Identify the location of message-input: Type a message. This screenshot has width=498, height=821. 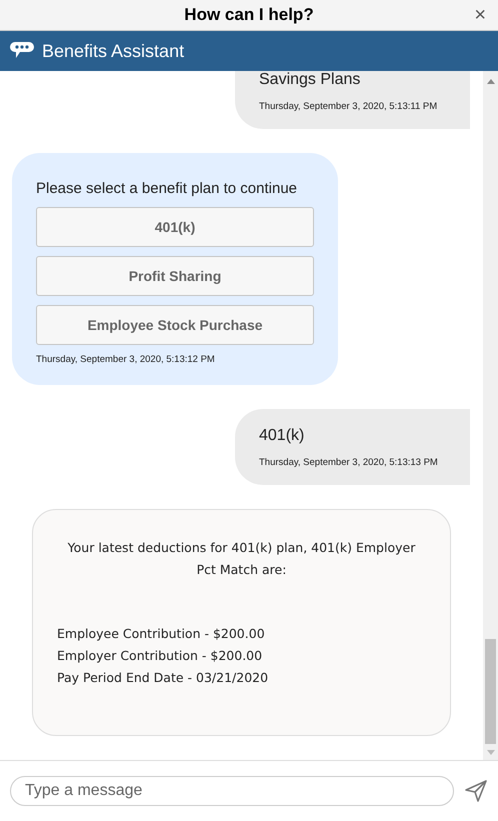
(232, 791).